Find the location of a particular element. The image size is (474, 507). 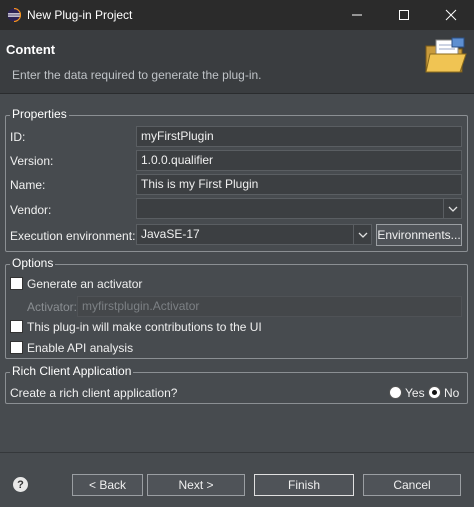

vendor-combo is located at coordinates (299, 208).